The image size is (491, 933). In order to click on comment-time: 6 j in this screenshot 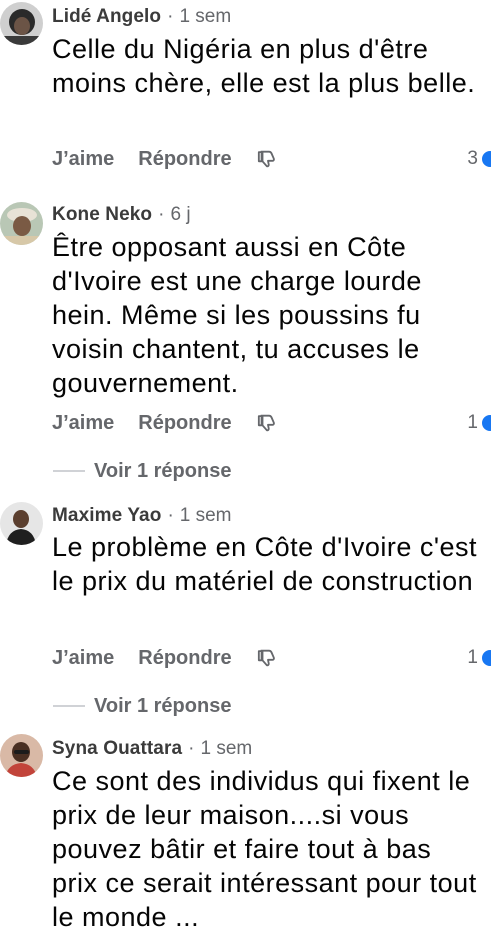, I will do `click(180, 215)`.